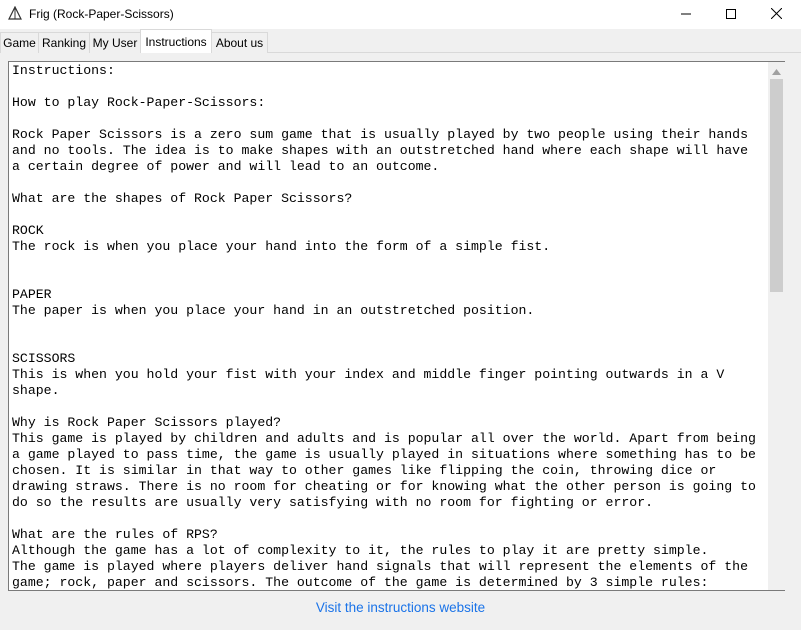 The image size is (801, 630). Describe the element at coordinates (64, 42) in the screenshot. I see `tab-ranking: Ranking` at that location.